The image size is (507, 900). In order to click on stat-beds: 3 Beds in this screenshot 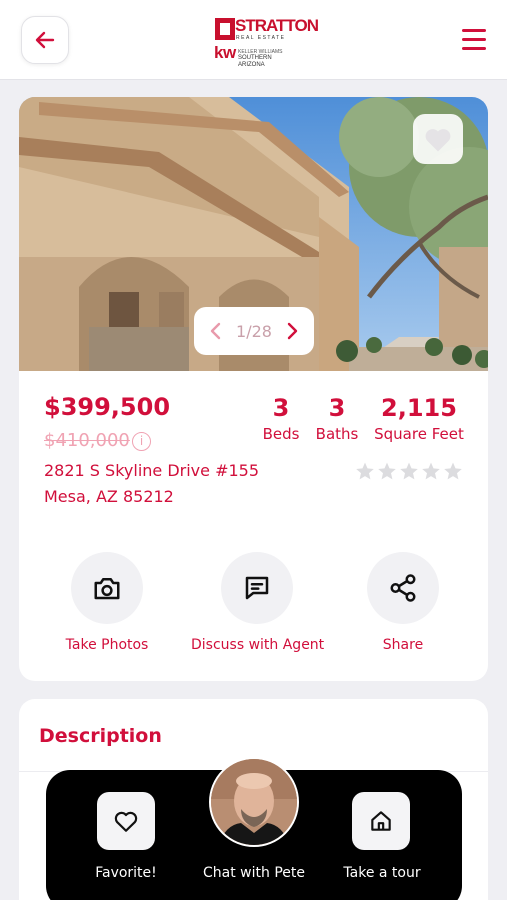, I will do `click(281, 419)`.